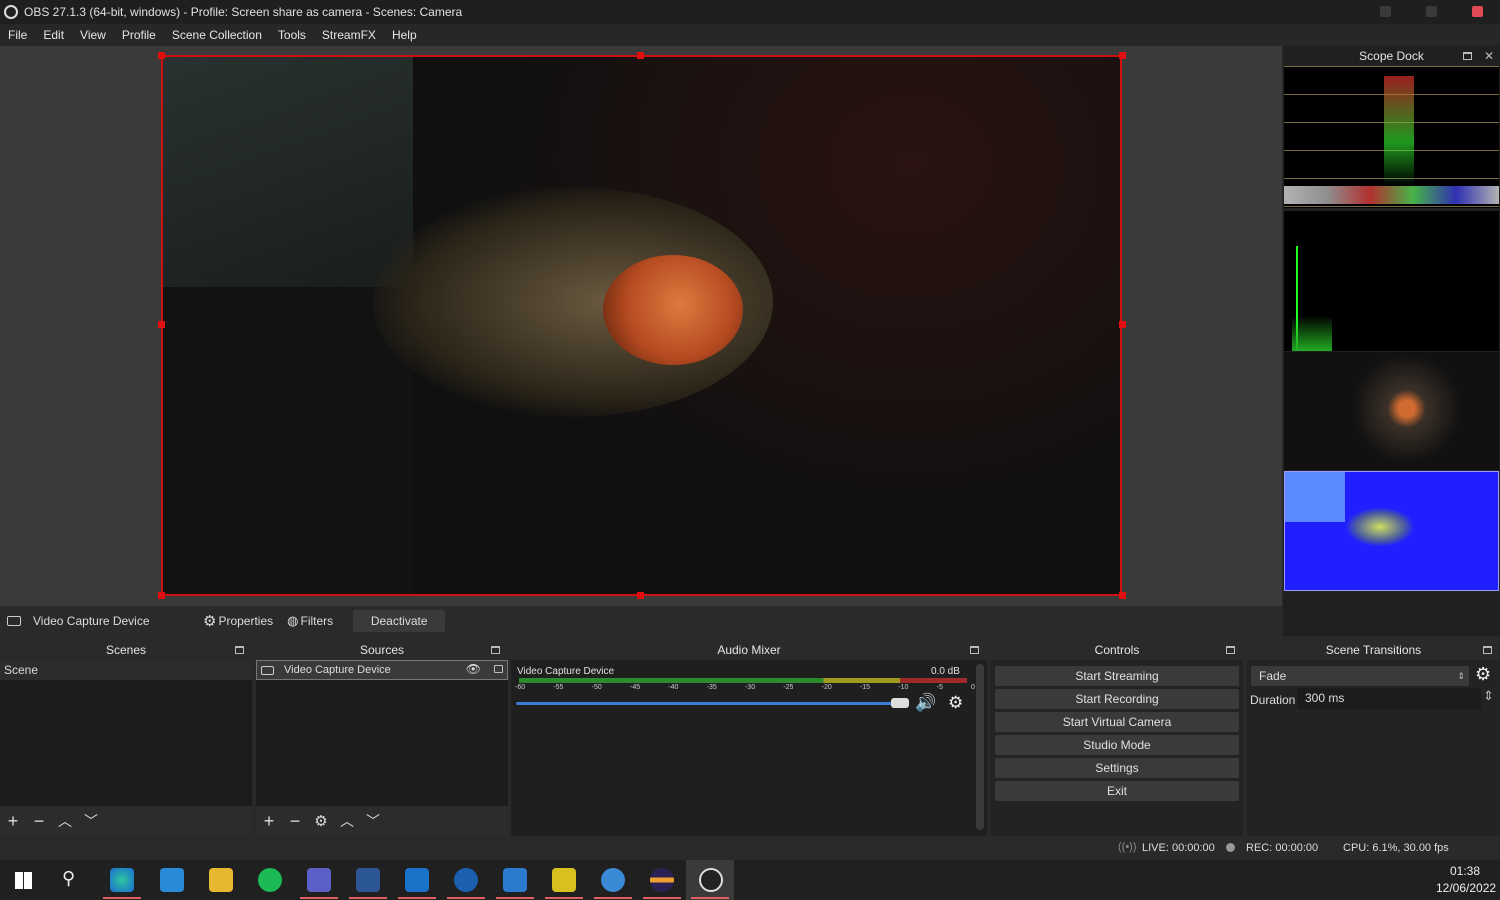  What do you see at coordinates (292, 35) in the screenshot?
I see `menu-tools: Tools` at bounding box center [292, 35].